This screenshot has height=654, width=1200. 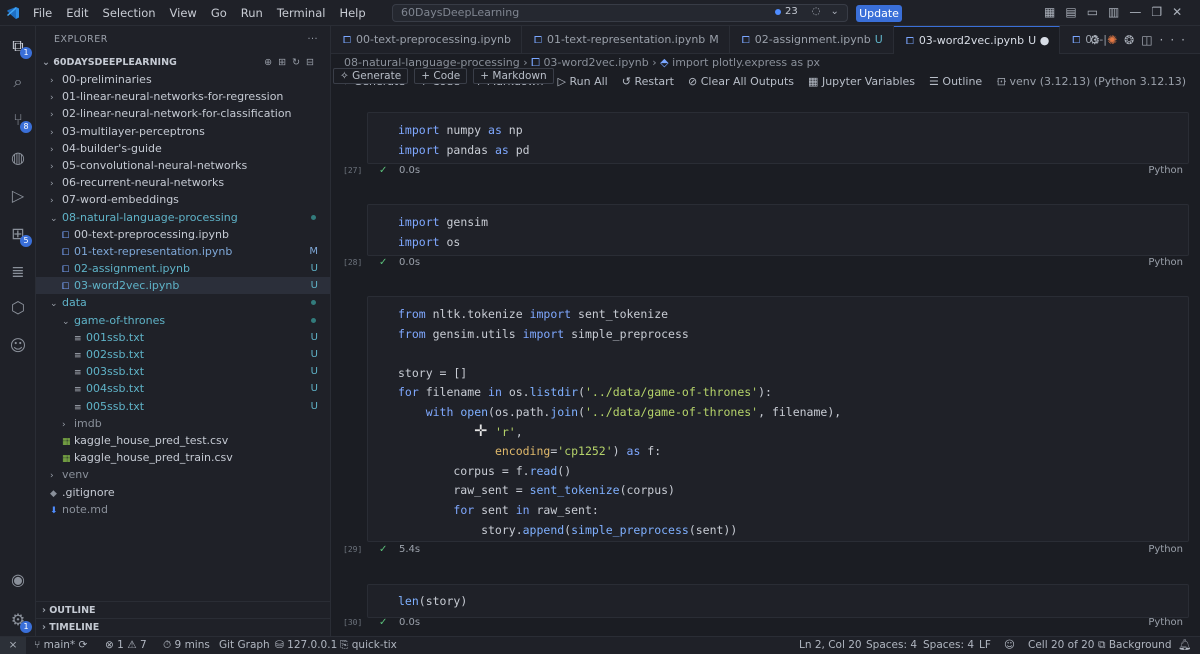 What do you see at coordinates (20, 621) in the screenshot?
I see `gear-icon: ⚙ 1` at bounding box center [20, 621].